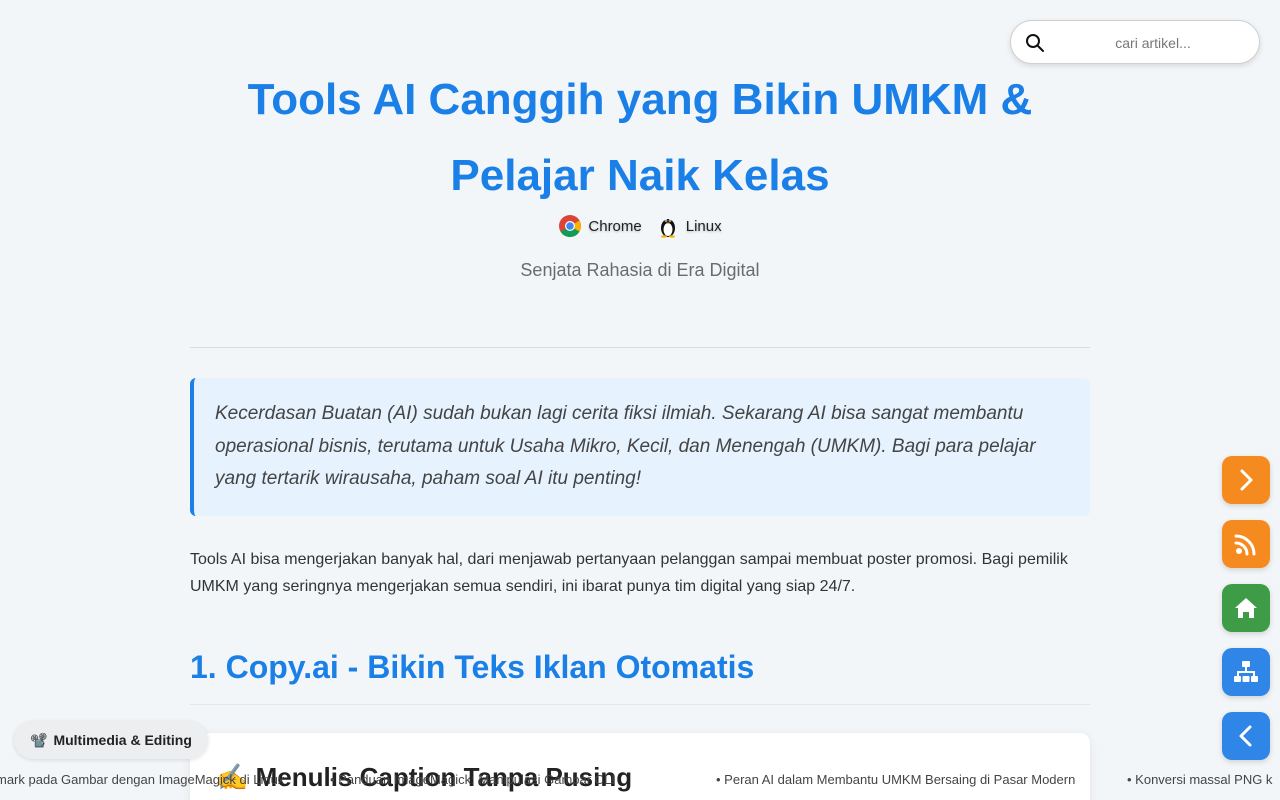  Describe the element at coordinates (570, 226) in the screenshot. I see `chrome-icon` at that location.